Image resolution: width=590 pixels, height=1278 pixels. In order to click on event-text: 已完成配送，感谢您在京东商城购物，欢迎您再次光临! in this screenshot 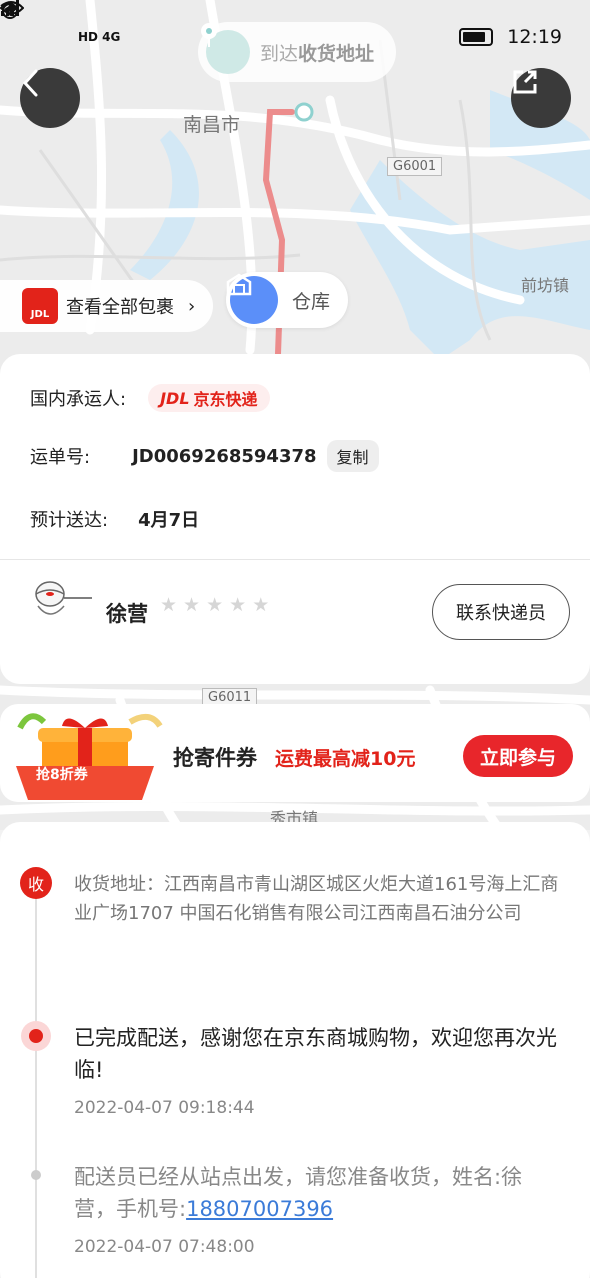, I will do `click(315, 1054)`.